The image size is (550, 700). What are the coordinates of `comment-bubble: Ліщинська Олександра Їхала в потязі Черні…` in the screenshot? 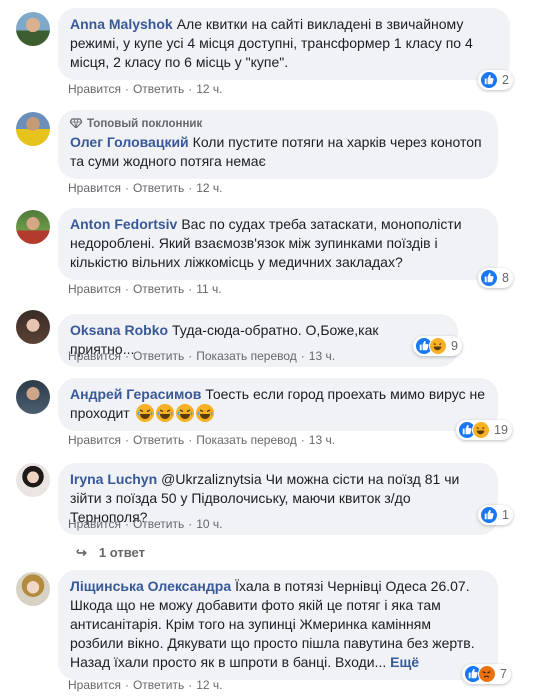 It's located at (278, 625).